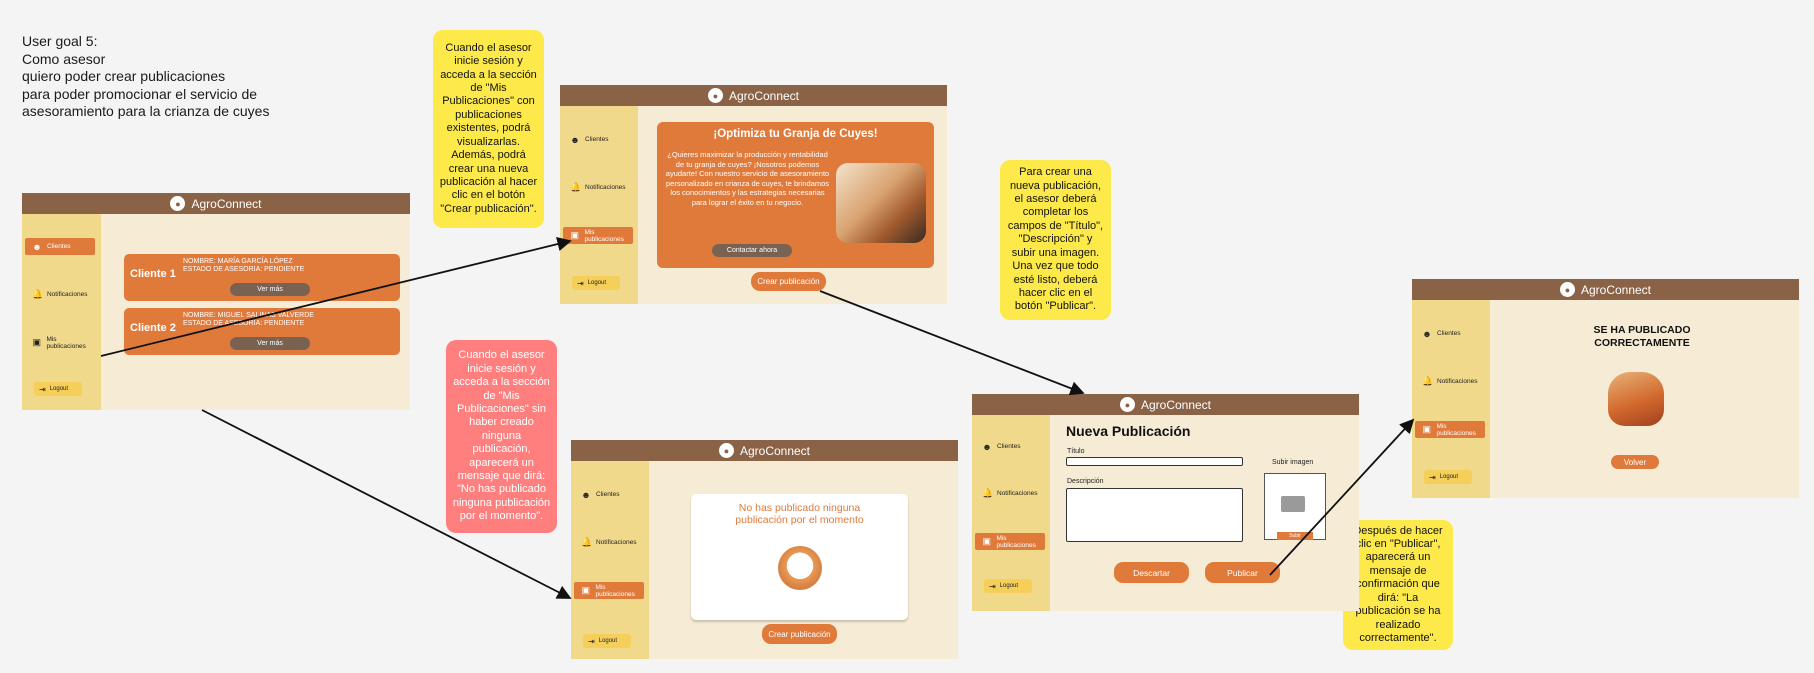 The image size is (1814, 673). I want to click on arrow-clients-to-empty, so click(386, 504).